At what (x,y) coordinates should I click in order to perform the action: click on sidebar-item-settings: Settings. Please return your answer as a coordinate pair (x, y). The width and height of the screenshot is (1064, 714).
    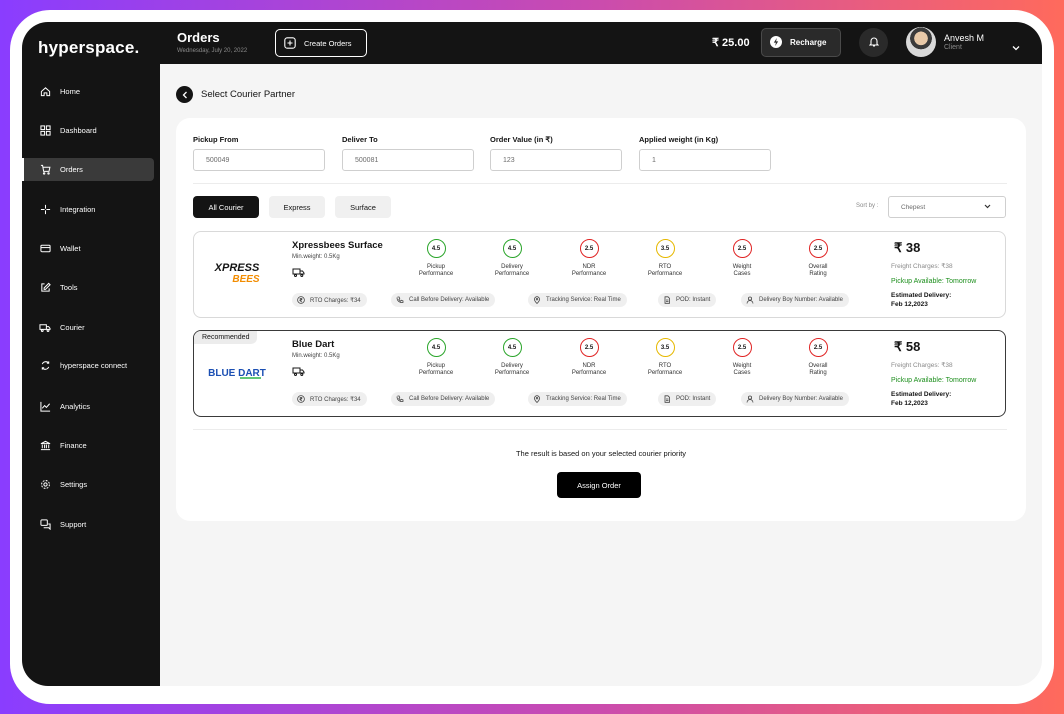
    Looking at the image, I should click on (88, 484).